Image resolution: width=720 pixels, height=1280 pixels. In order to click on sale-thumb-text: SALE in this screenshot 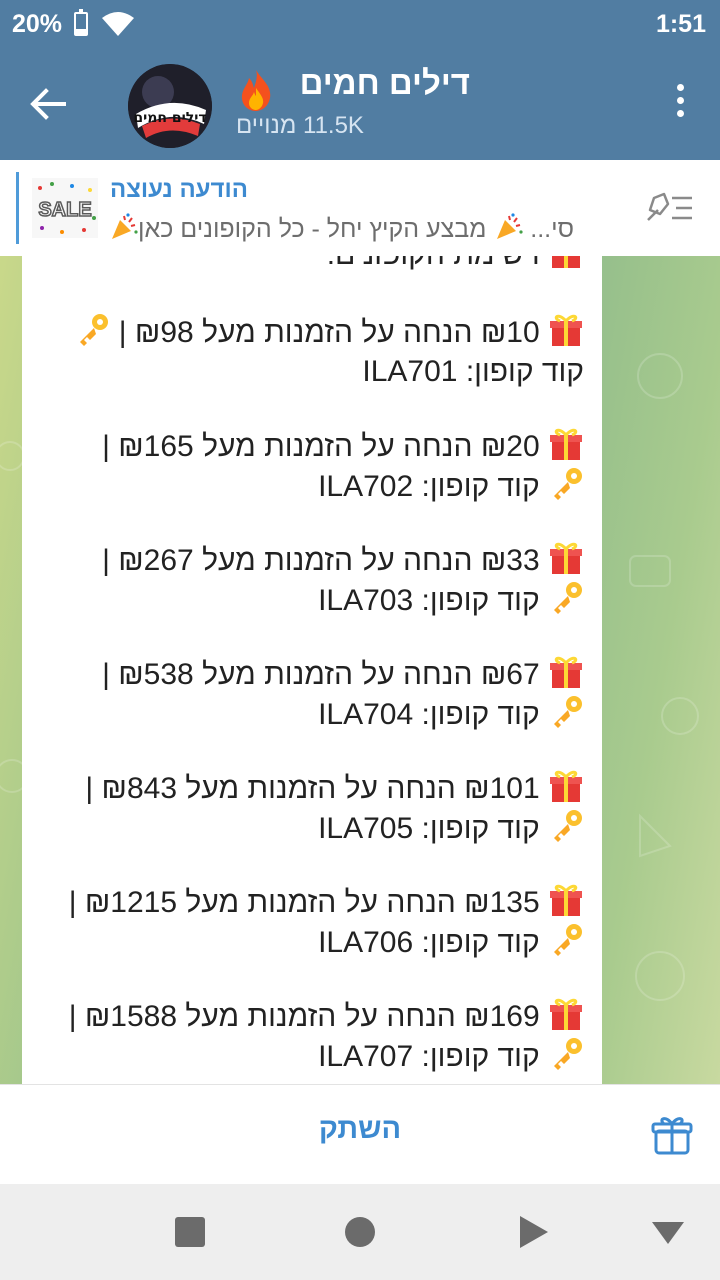, I will do `click(64, 210)`.